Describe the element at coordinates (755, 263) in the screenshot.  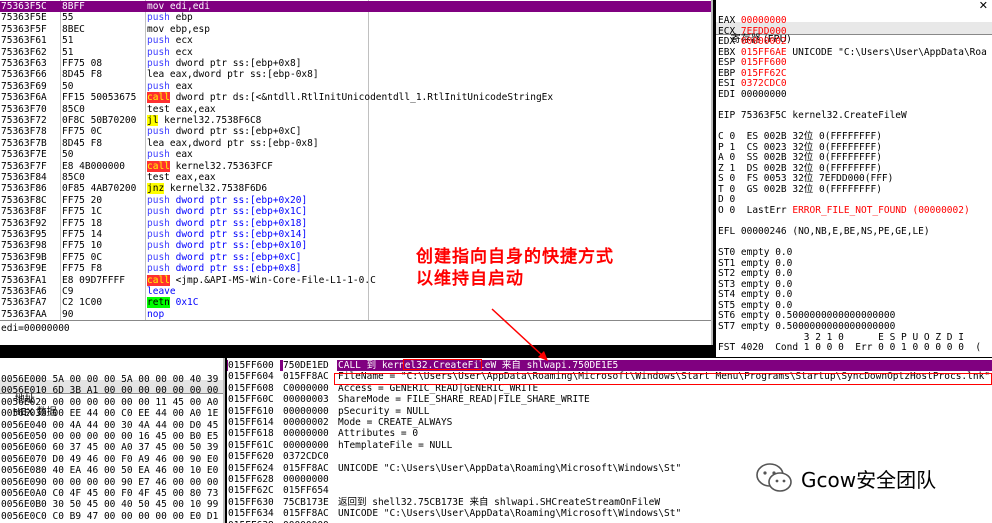
I see `register-line: ST1 empty 0.0` at that location.